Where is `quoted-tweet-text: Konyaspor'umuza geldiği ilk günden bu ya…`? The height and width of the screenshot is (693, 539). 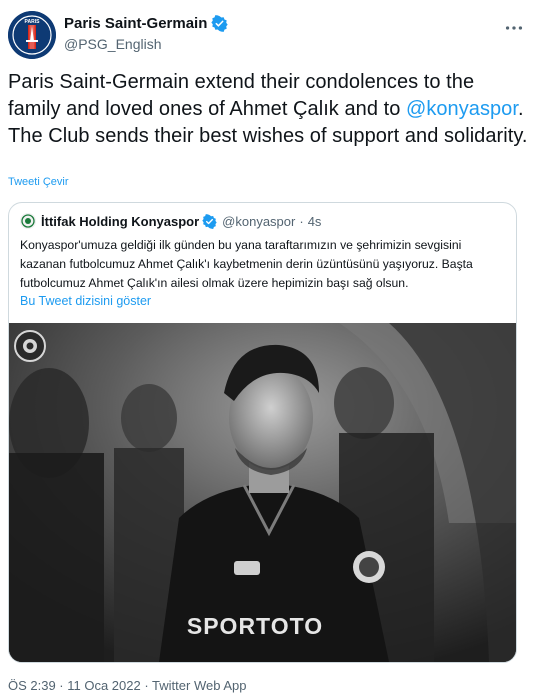
quoted-tweet-text: Konyaspor'umuza geldiği ilk günden bu ya… is located at coordinates (246, 264).